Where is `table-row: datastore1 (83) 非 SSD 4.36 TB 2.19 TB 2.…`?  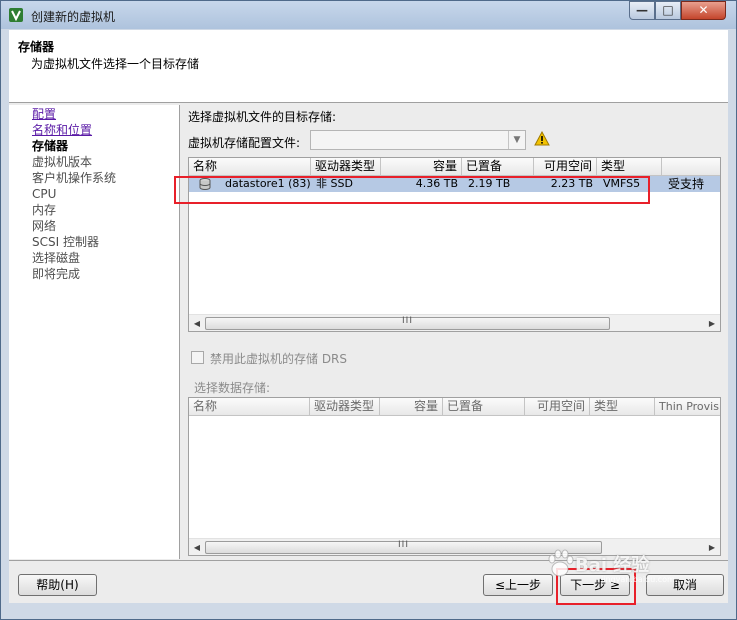
table-row: datastore1 (83) 非 SSD 4.36 TB 2.19 TB 2.… is located at coordinates (454, 184).